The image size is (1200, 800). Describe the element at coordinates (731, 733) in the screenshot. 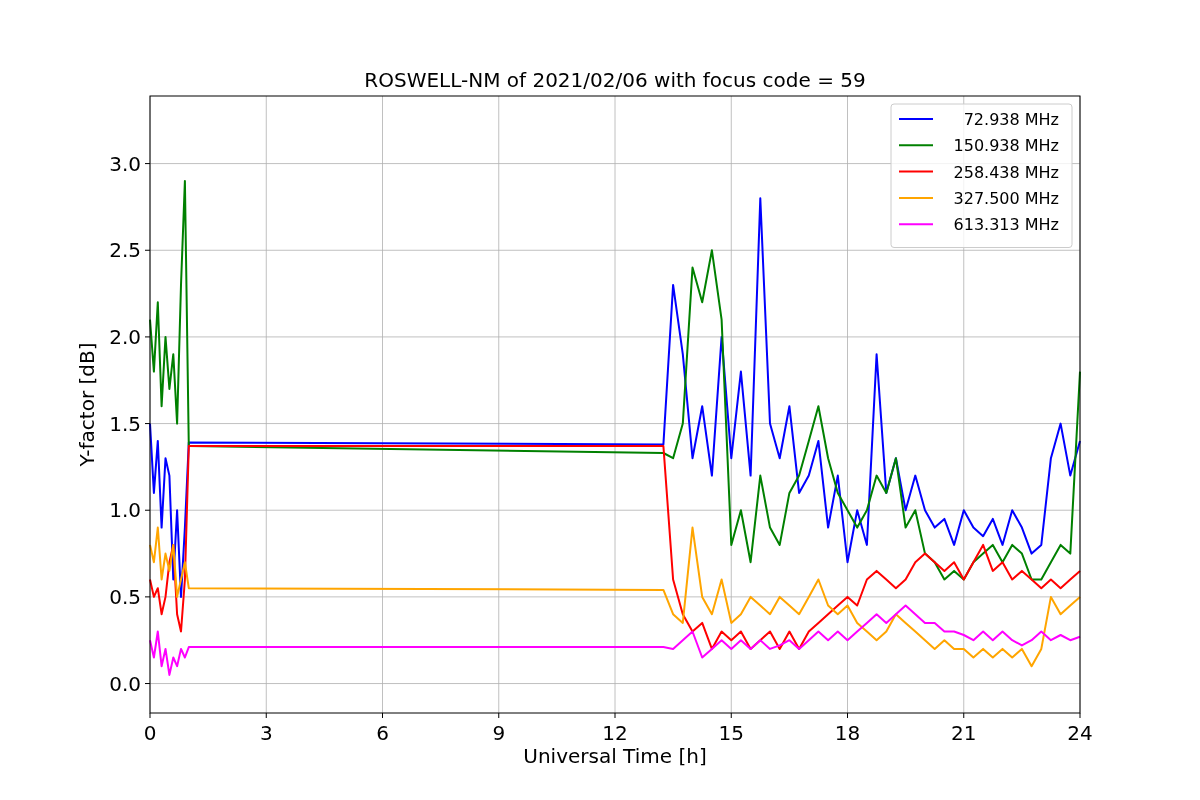

I see `tick-label: 15` at that location.